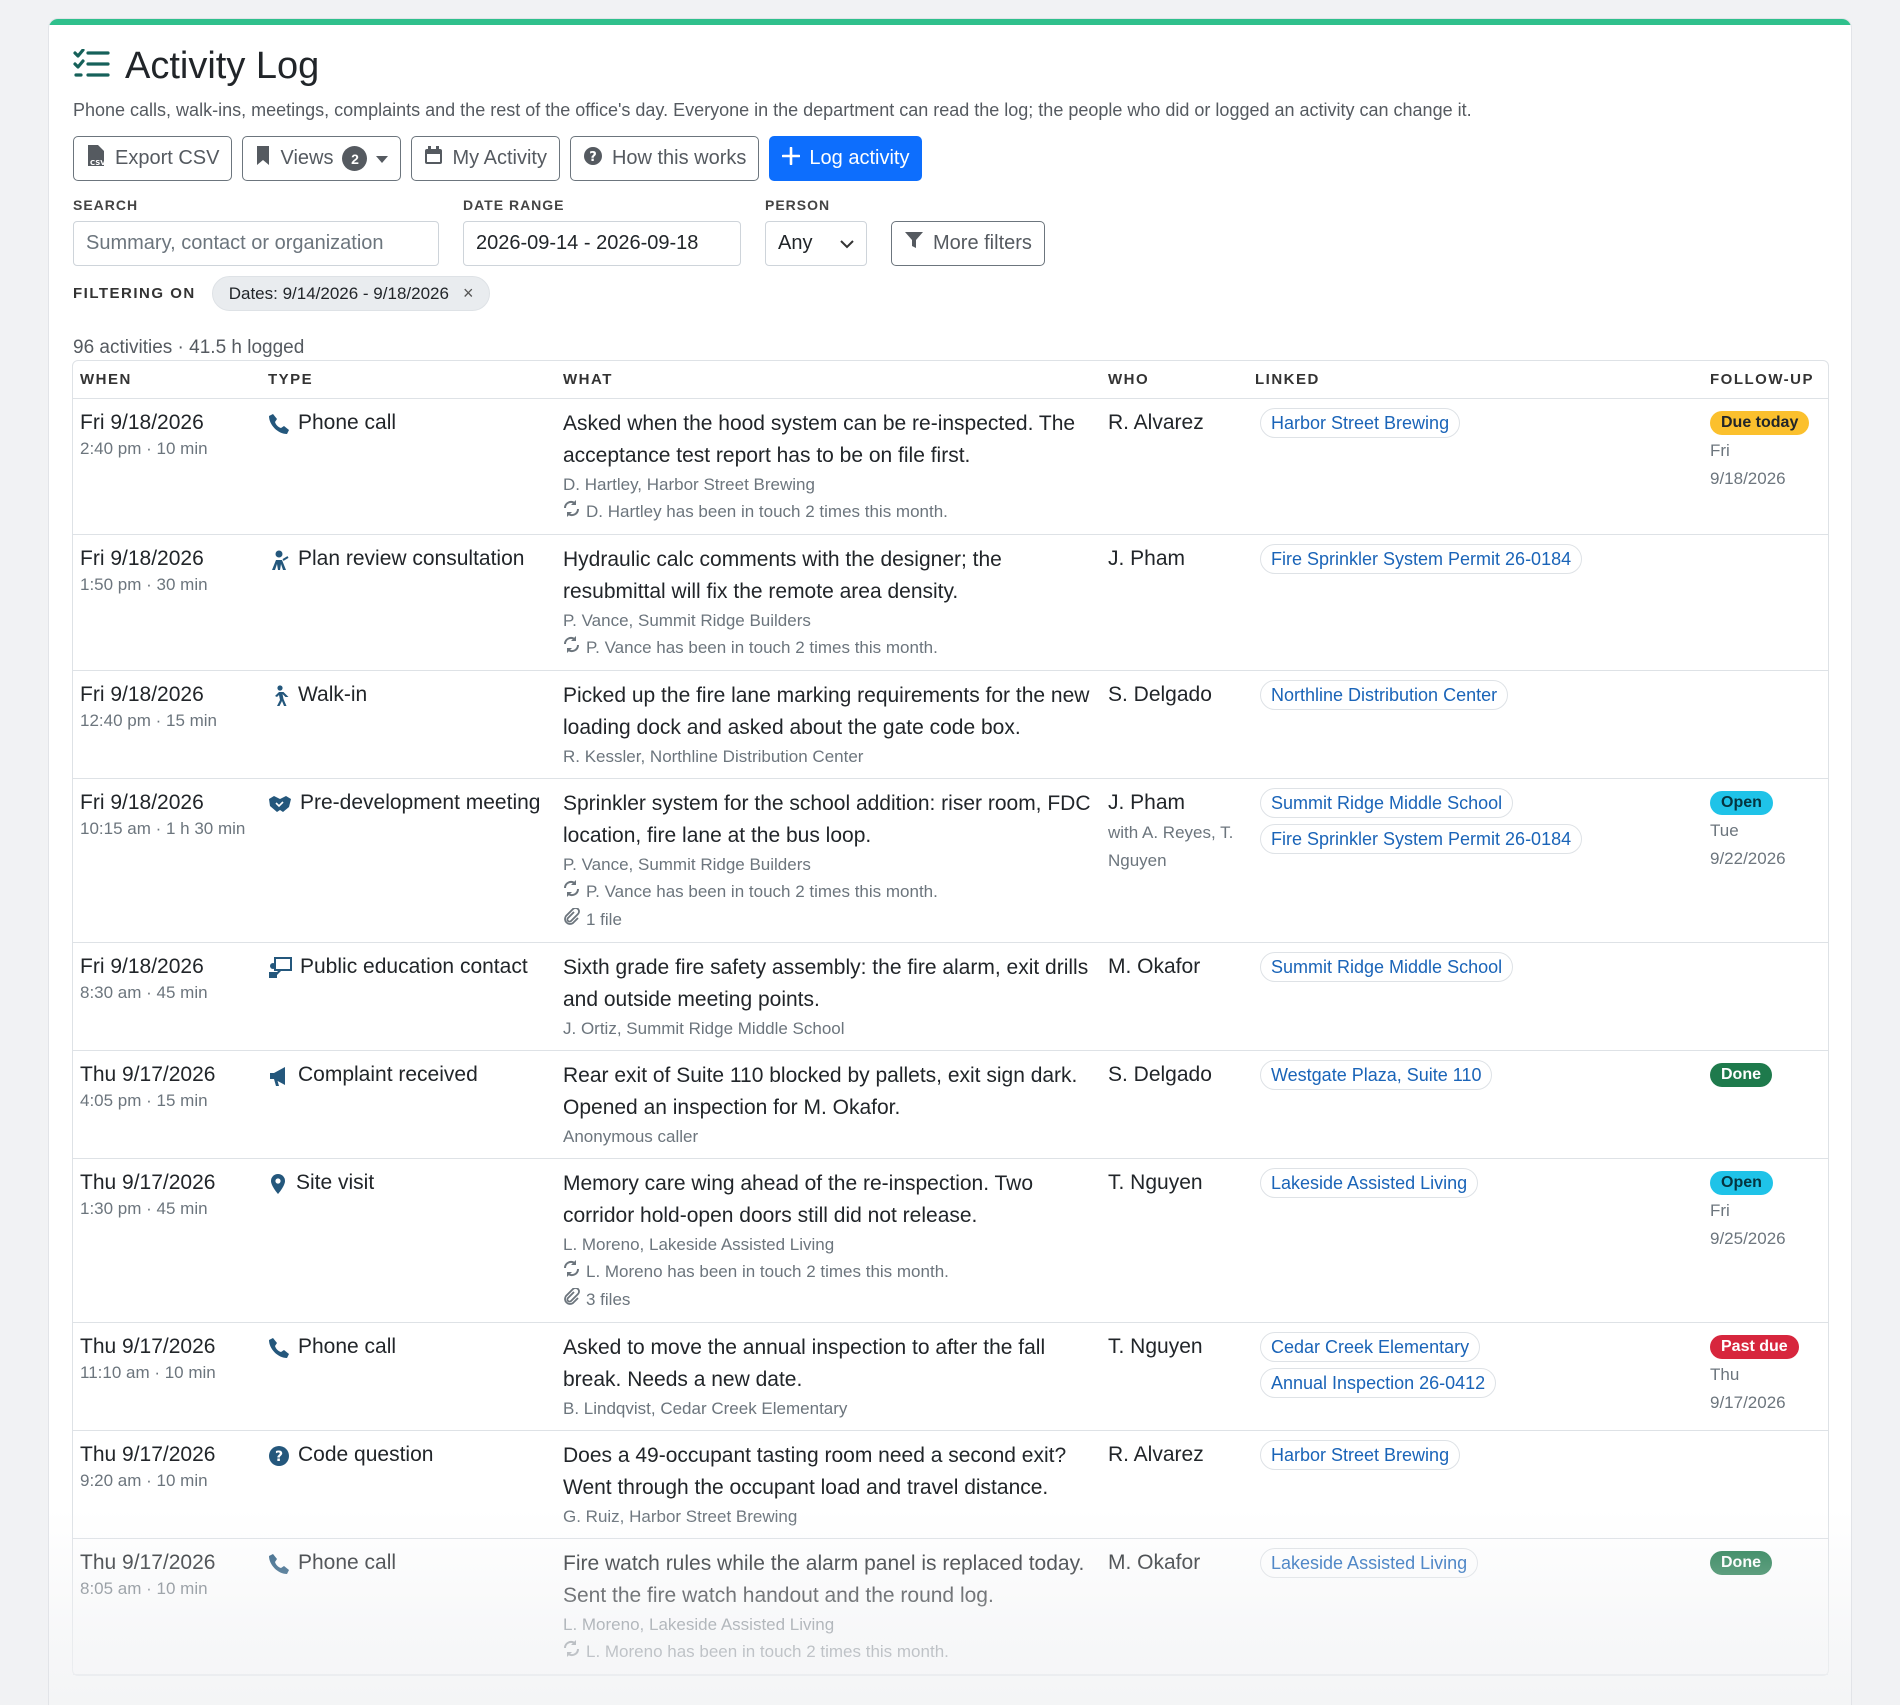 The height and width of the screenshot is (1705, 1900). Describe the element at coordinates (571, 892) in the screenshot. I see `repeat-icon` at that location.